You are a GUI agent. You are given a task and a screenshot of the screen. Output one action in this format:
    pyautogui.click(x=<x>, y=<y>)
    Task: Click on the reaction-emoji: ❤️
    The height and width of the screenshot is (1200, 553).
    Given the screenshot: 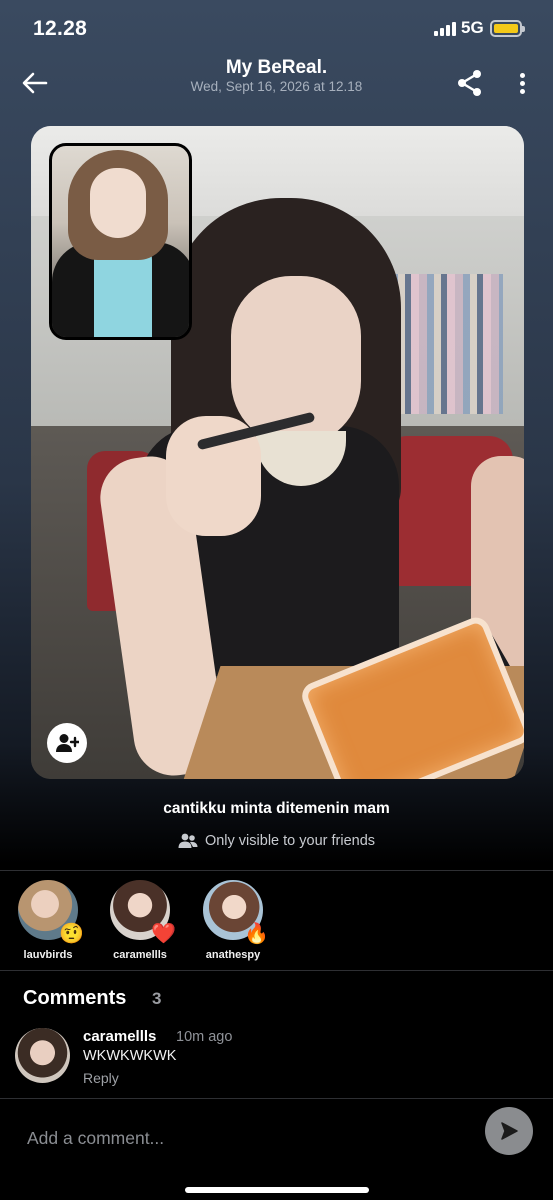 What is the action you would take?
    pyautogui.click(x=163, y=934)
    